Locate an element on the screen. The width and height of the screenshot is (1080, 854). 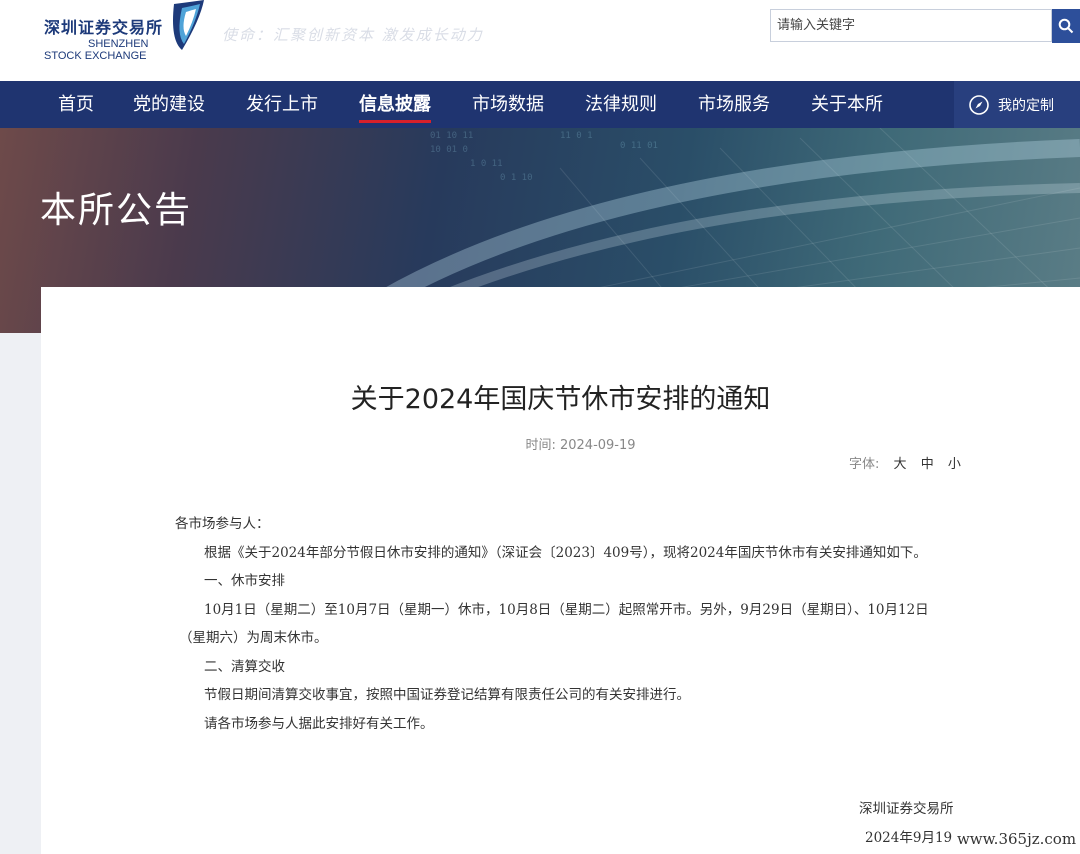
svg-text: 1 0 11 is located at coordinates (486, 164).